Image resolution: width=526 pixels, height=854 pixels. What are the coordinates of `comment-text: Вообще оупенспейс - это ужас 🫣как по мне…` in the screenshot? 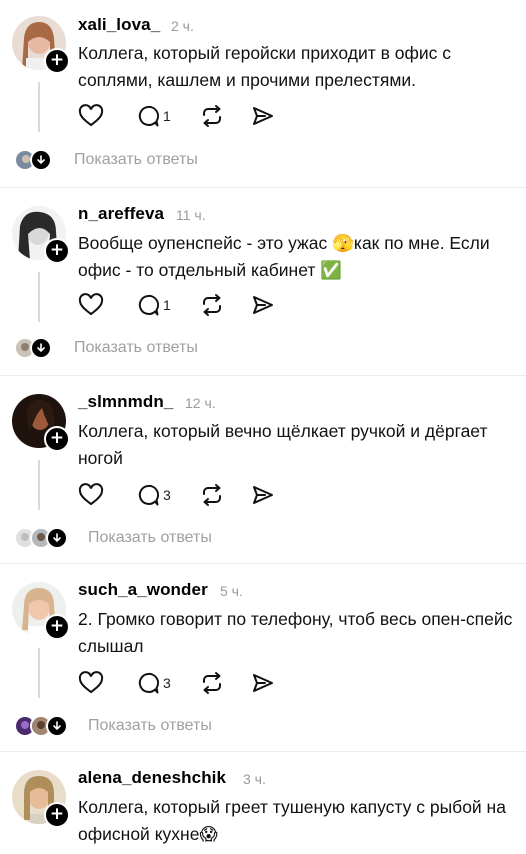 It's located at (284, 256).